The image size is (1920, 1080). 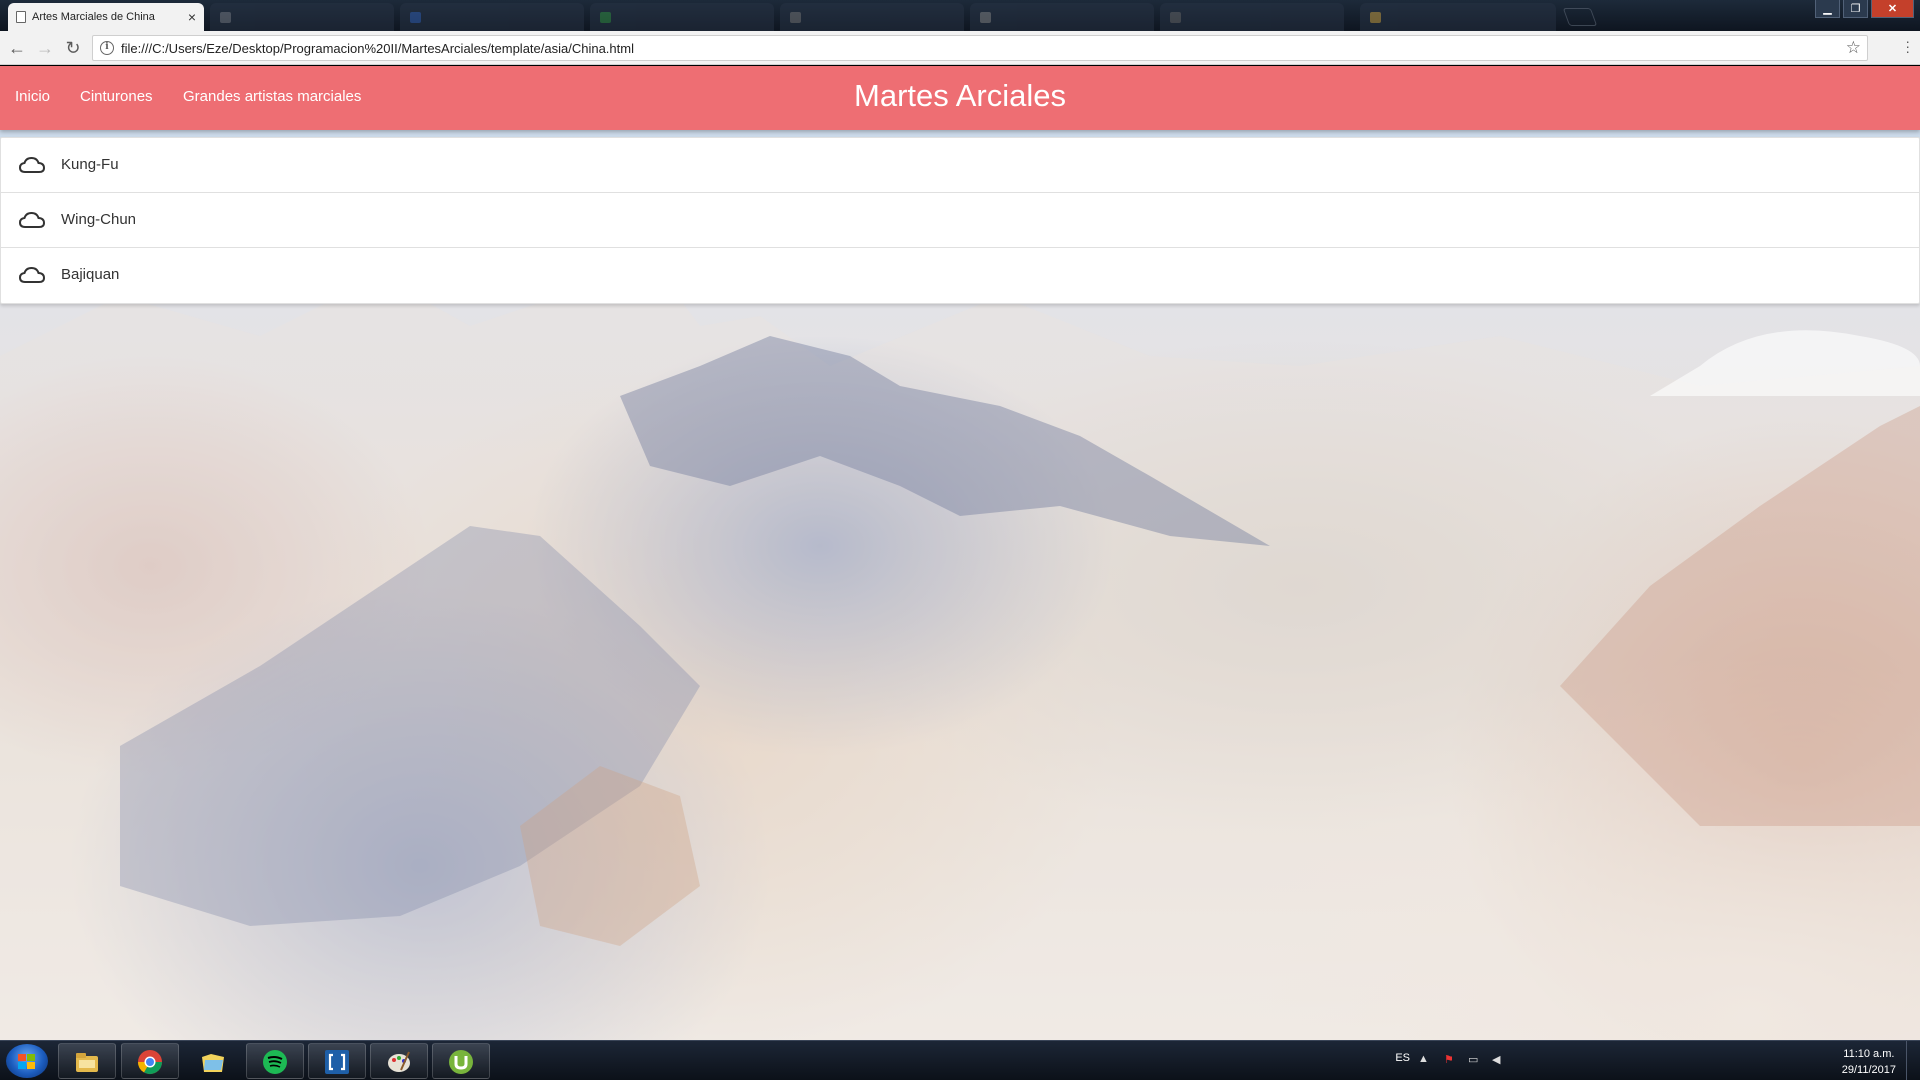 What do you see at coordinates (1853, 48) in the screenshot?
I see `bookmark-star-icon: ☆` at bounding box center [1853, 48].